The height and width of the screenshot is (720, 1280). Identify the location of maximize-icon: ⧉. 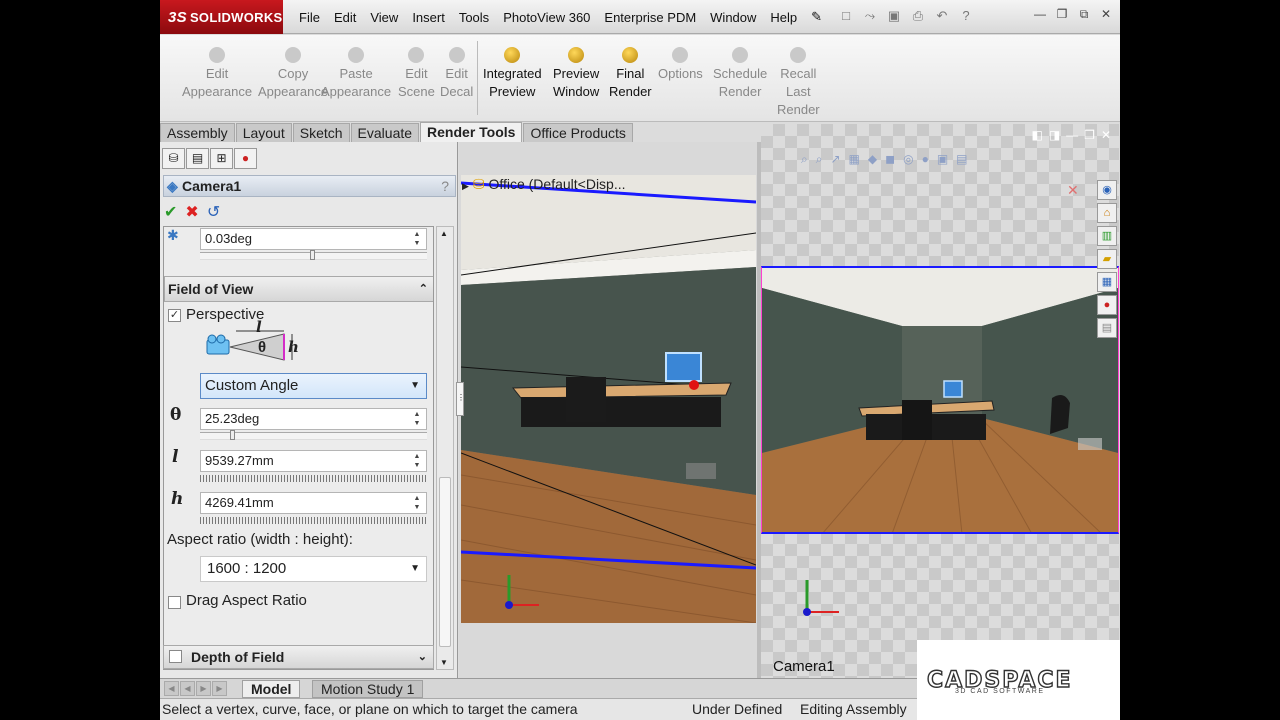
(1084, 14).